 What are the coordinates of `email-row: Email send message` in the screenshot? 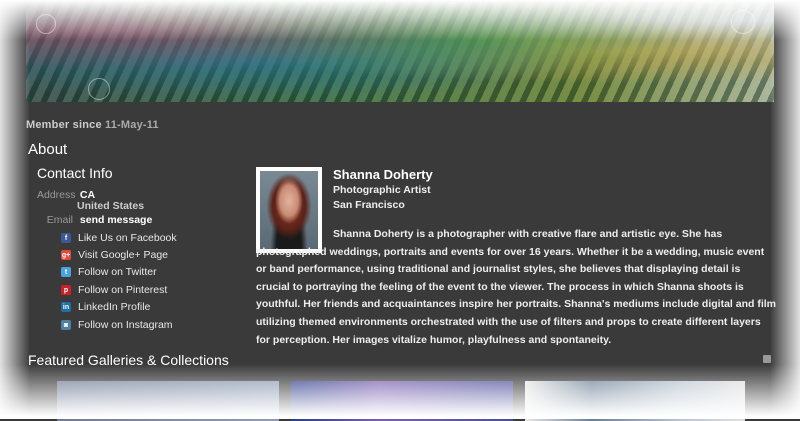 It's located at (95, 220).